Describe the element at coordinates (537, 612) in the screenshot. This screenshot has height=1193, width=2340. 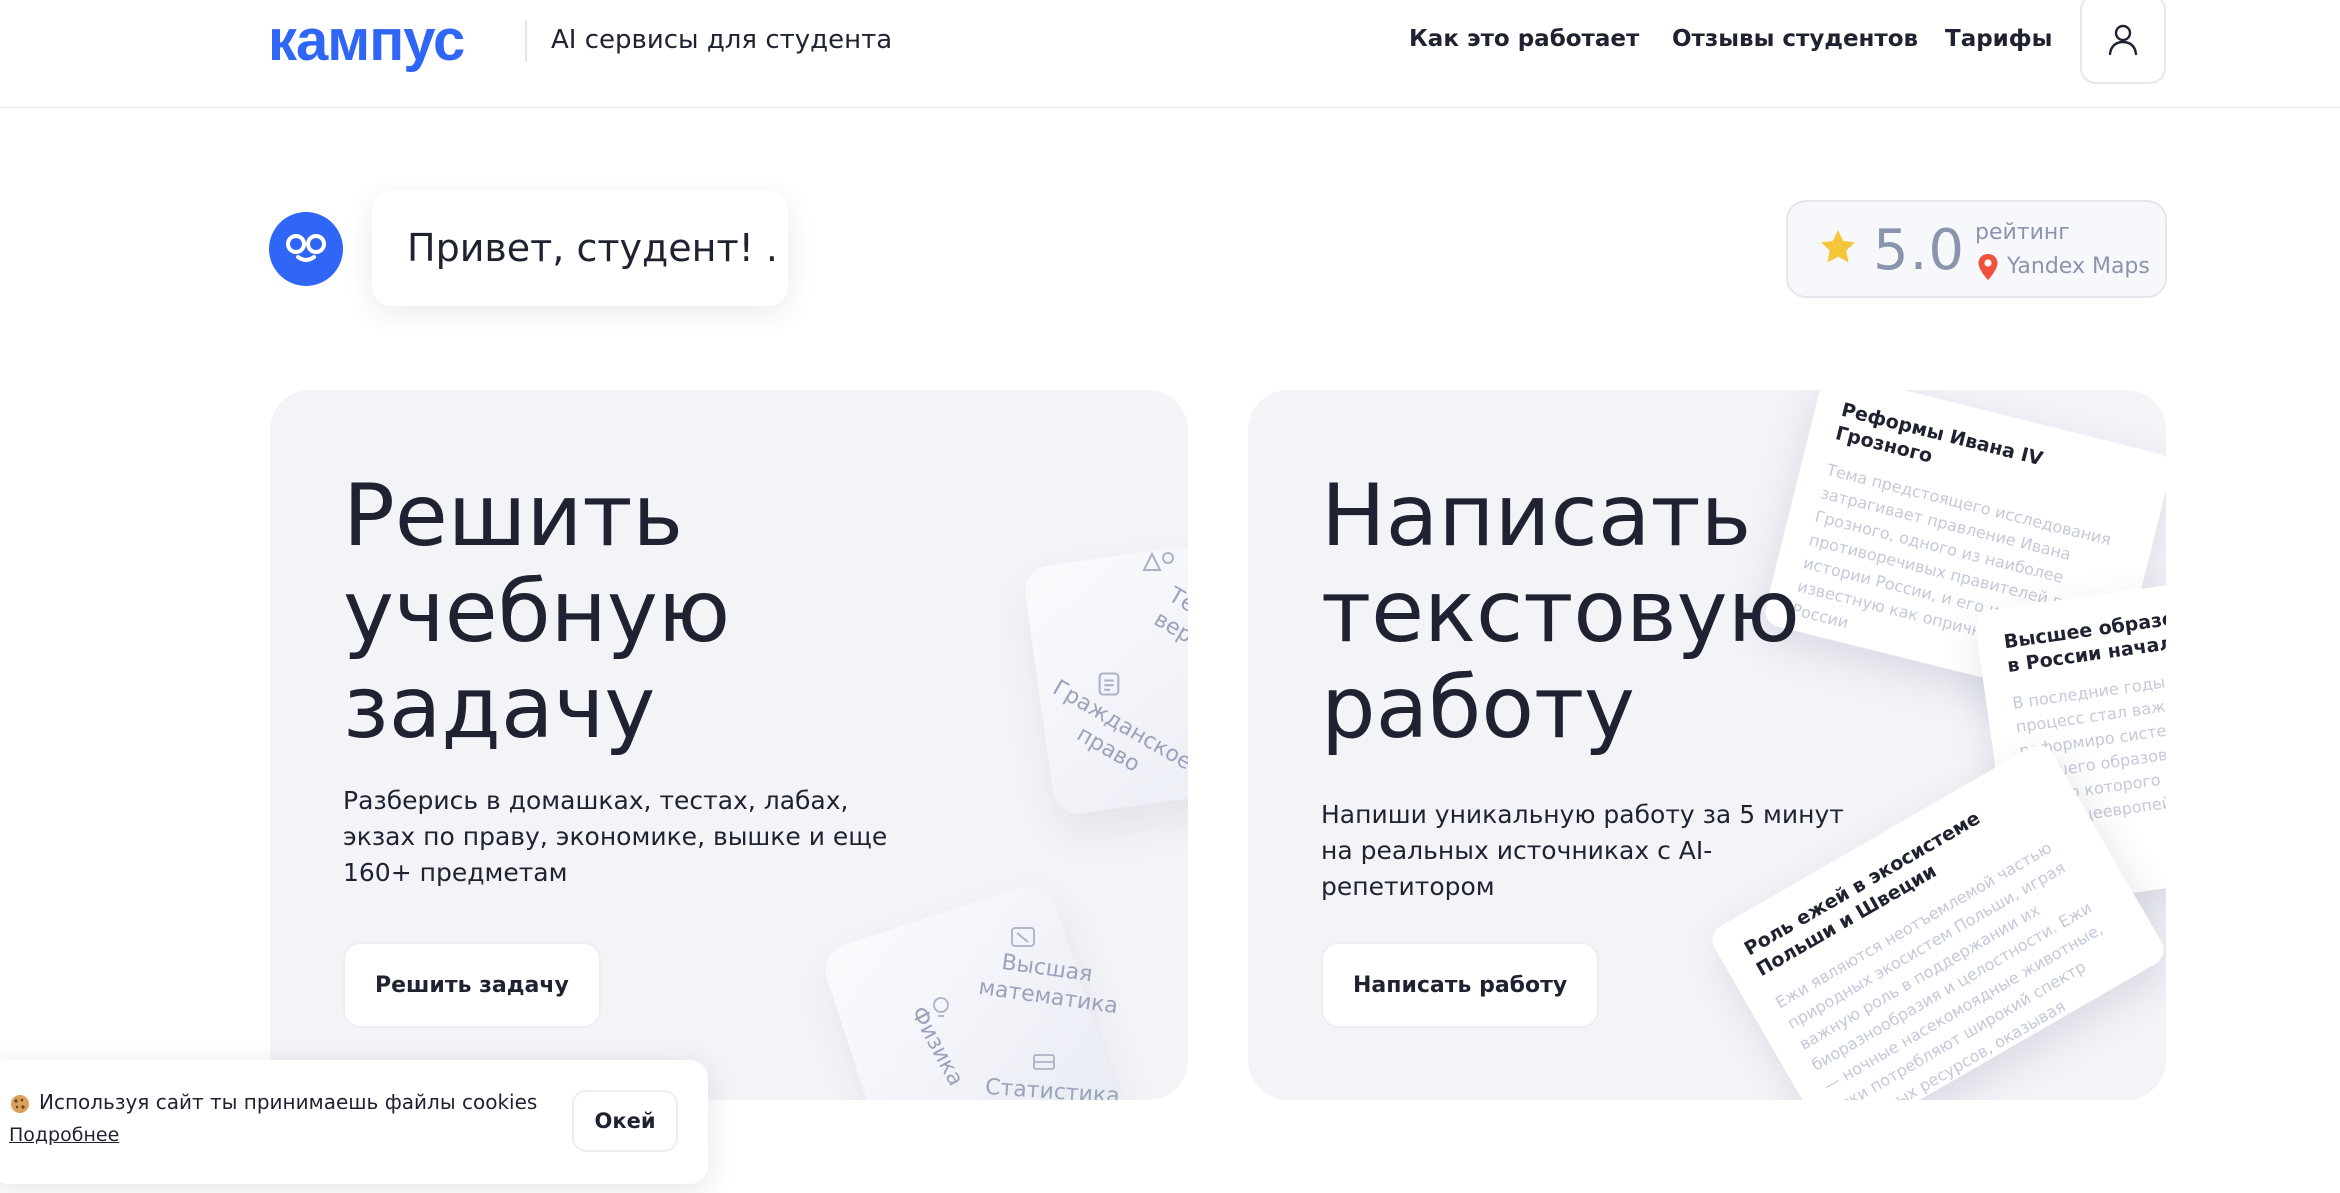
I see `title-line: учебную` at that location.